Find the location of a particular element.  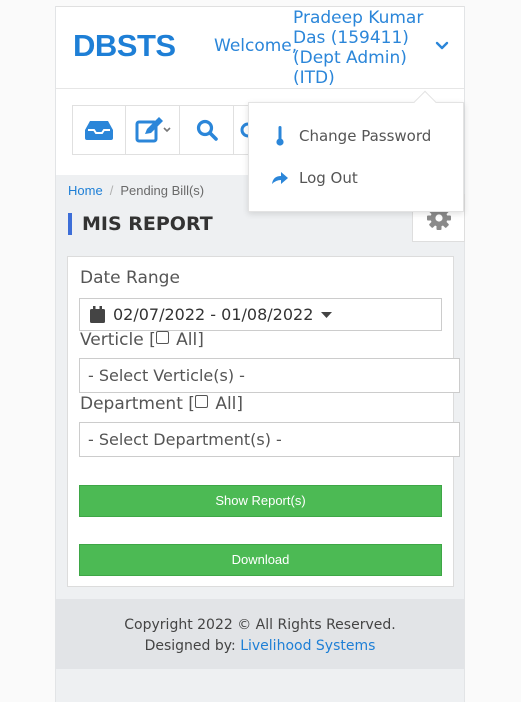

search-button is located at coordinates (207, 130).